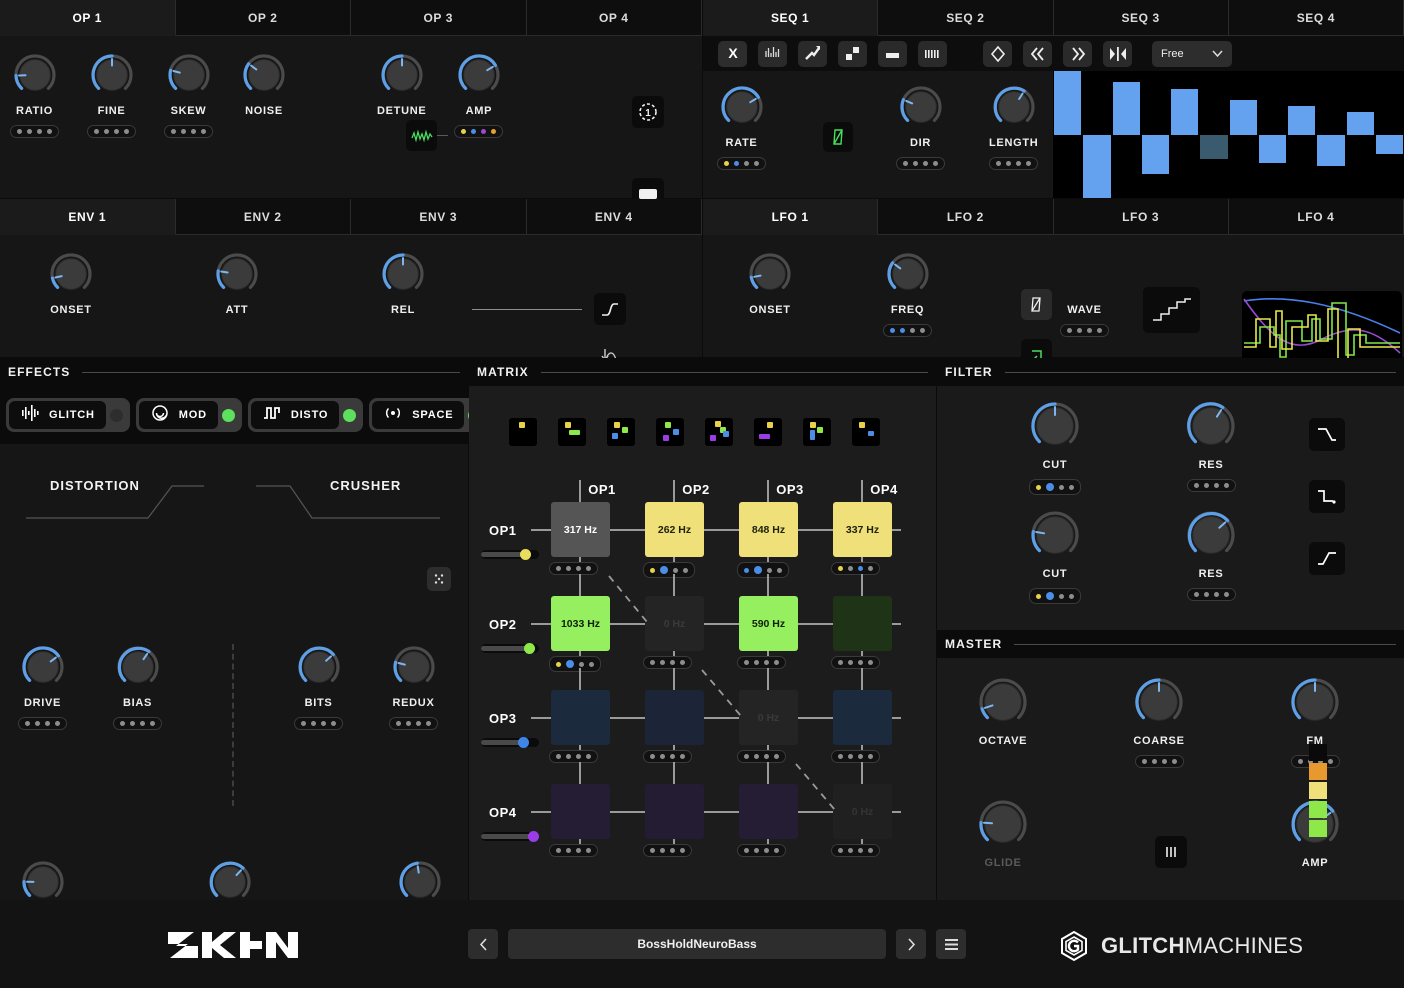 The width and height of the screenshot is (1404, 988). I want to click on effect-module-mod: MOD, so click(188, 415).